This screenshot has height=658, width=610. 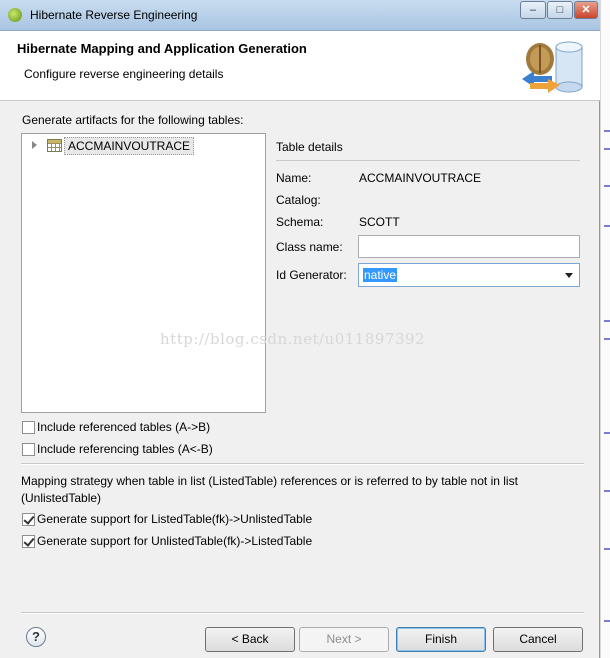 I want to click on next-button: Next >, so click(x=344, y=639).